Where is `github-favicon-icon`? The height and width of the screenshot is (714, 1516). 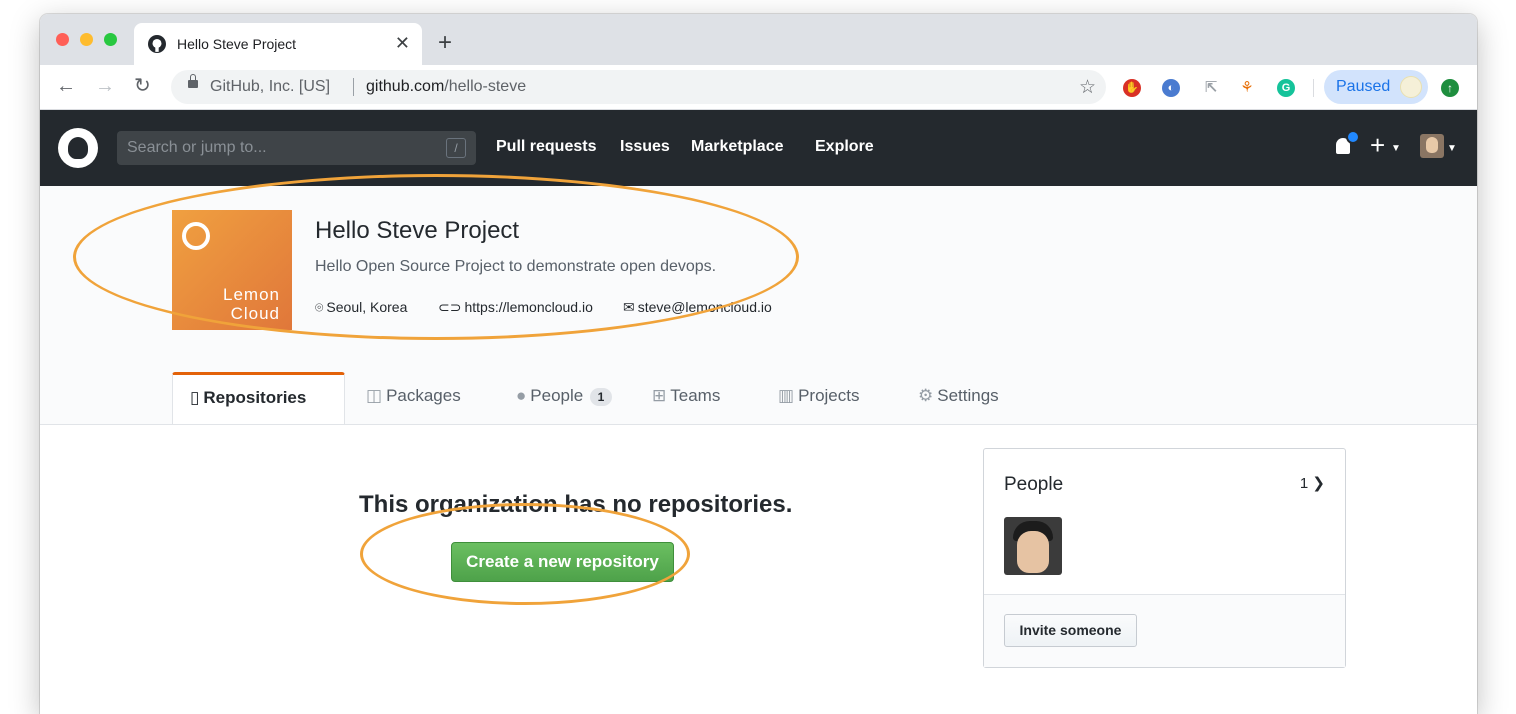
github-favicon-icon is located at coordinates (157, 44).